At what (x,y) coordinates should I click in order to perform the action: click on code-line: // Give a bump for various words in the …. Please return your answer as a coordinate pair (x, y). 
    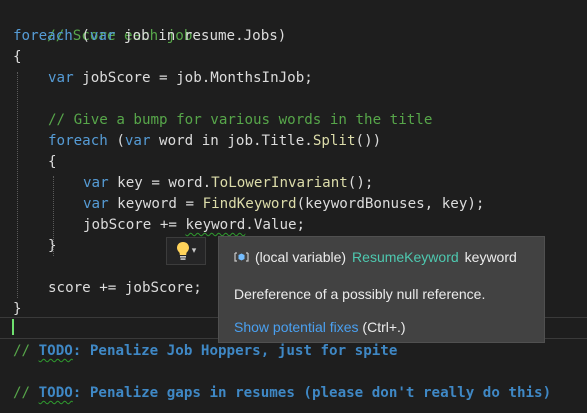
    Looking at the image, I should click on (240, 120).